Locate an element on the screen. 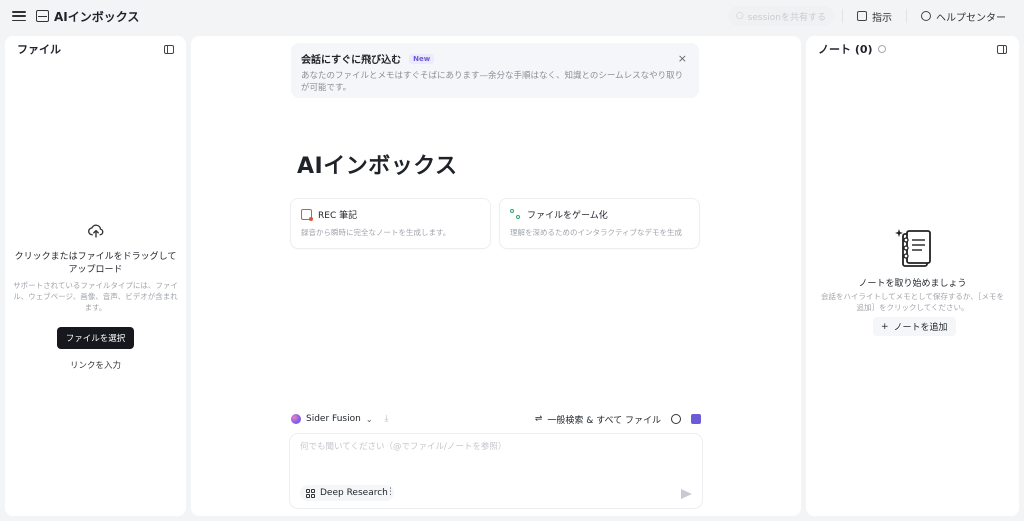 The width and height of the screenshot is (1024, 521). help-icon is located at coordinates (926, 16).